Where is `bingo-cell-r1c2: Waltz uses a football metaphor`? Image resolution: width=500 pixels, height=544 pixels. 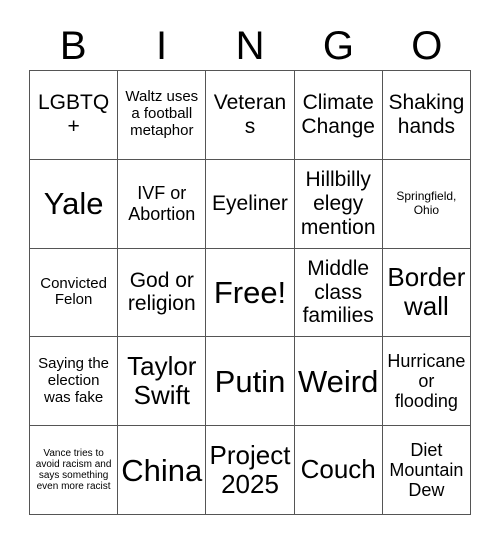 bingo-cell-r1c2: Waltz uses a football metaphor is located at coordinates (162, 115).